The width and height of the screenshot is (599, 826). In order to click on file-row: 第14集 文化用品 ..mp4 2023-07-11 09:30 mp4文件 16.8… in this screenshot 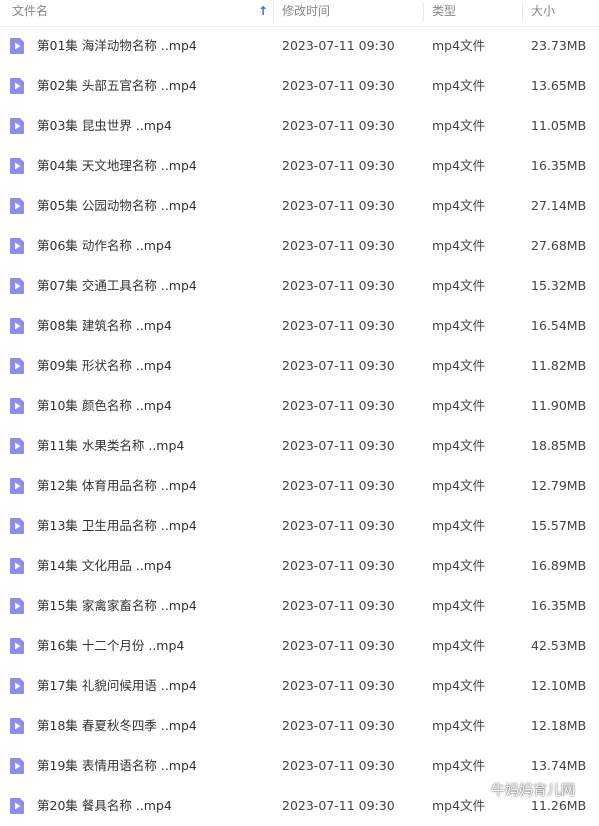, I will do `click(299, 566)`.